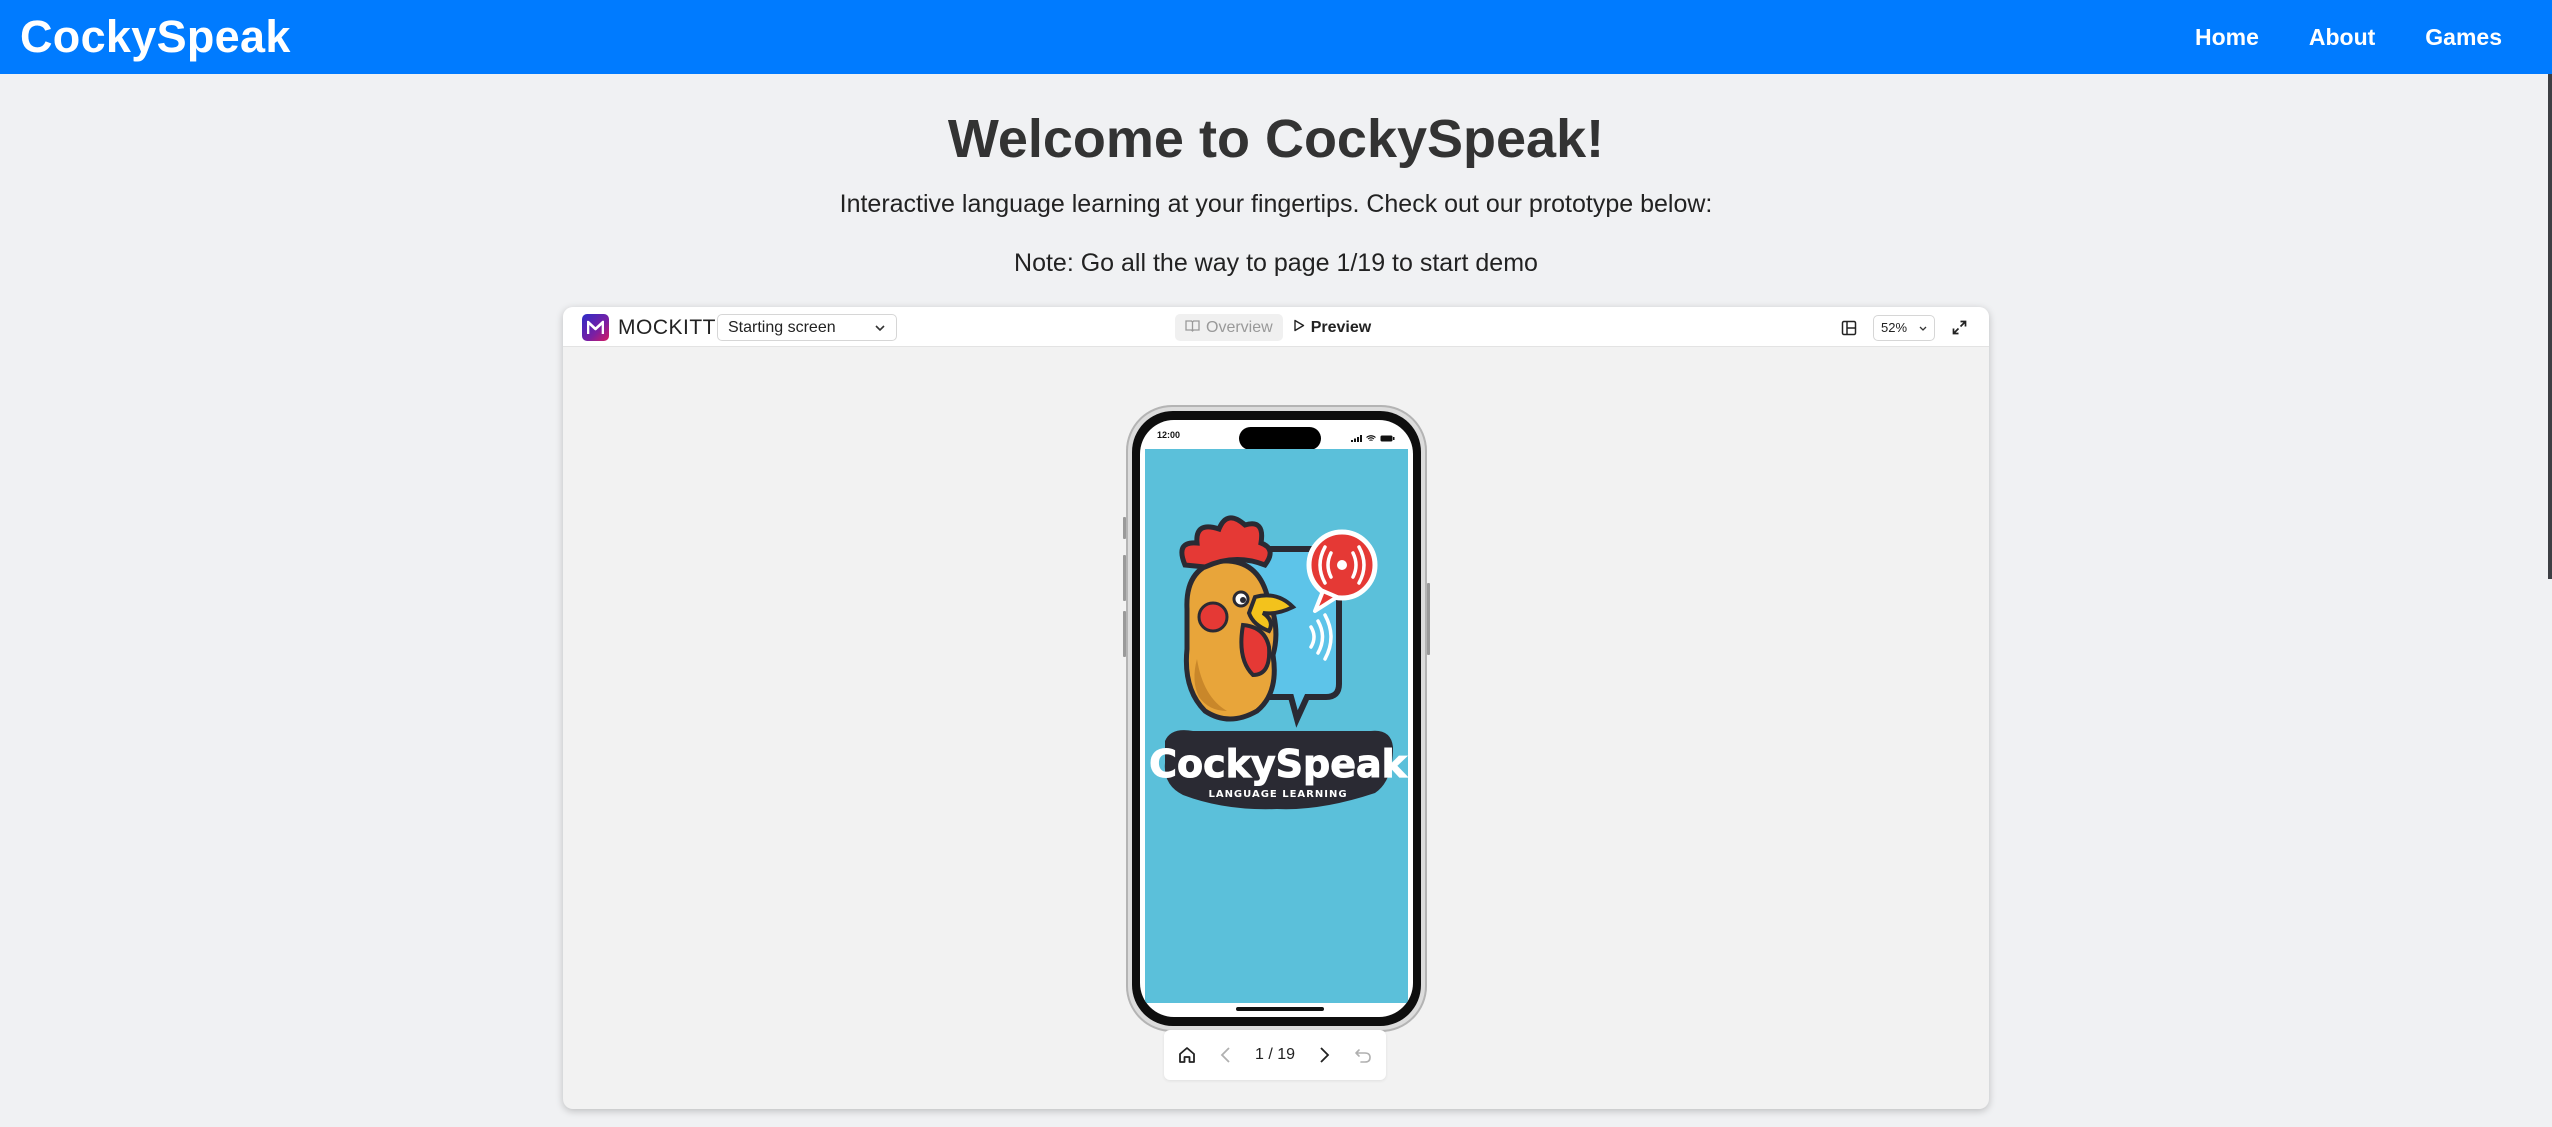 The width and height of the screenshot is (2552, 1127). Describe the element at coordinates (667, 327) in the screenshot. I see `mockitt-name: MOCKITT` at that location.